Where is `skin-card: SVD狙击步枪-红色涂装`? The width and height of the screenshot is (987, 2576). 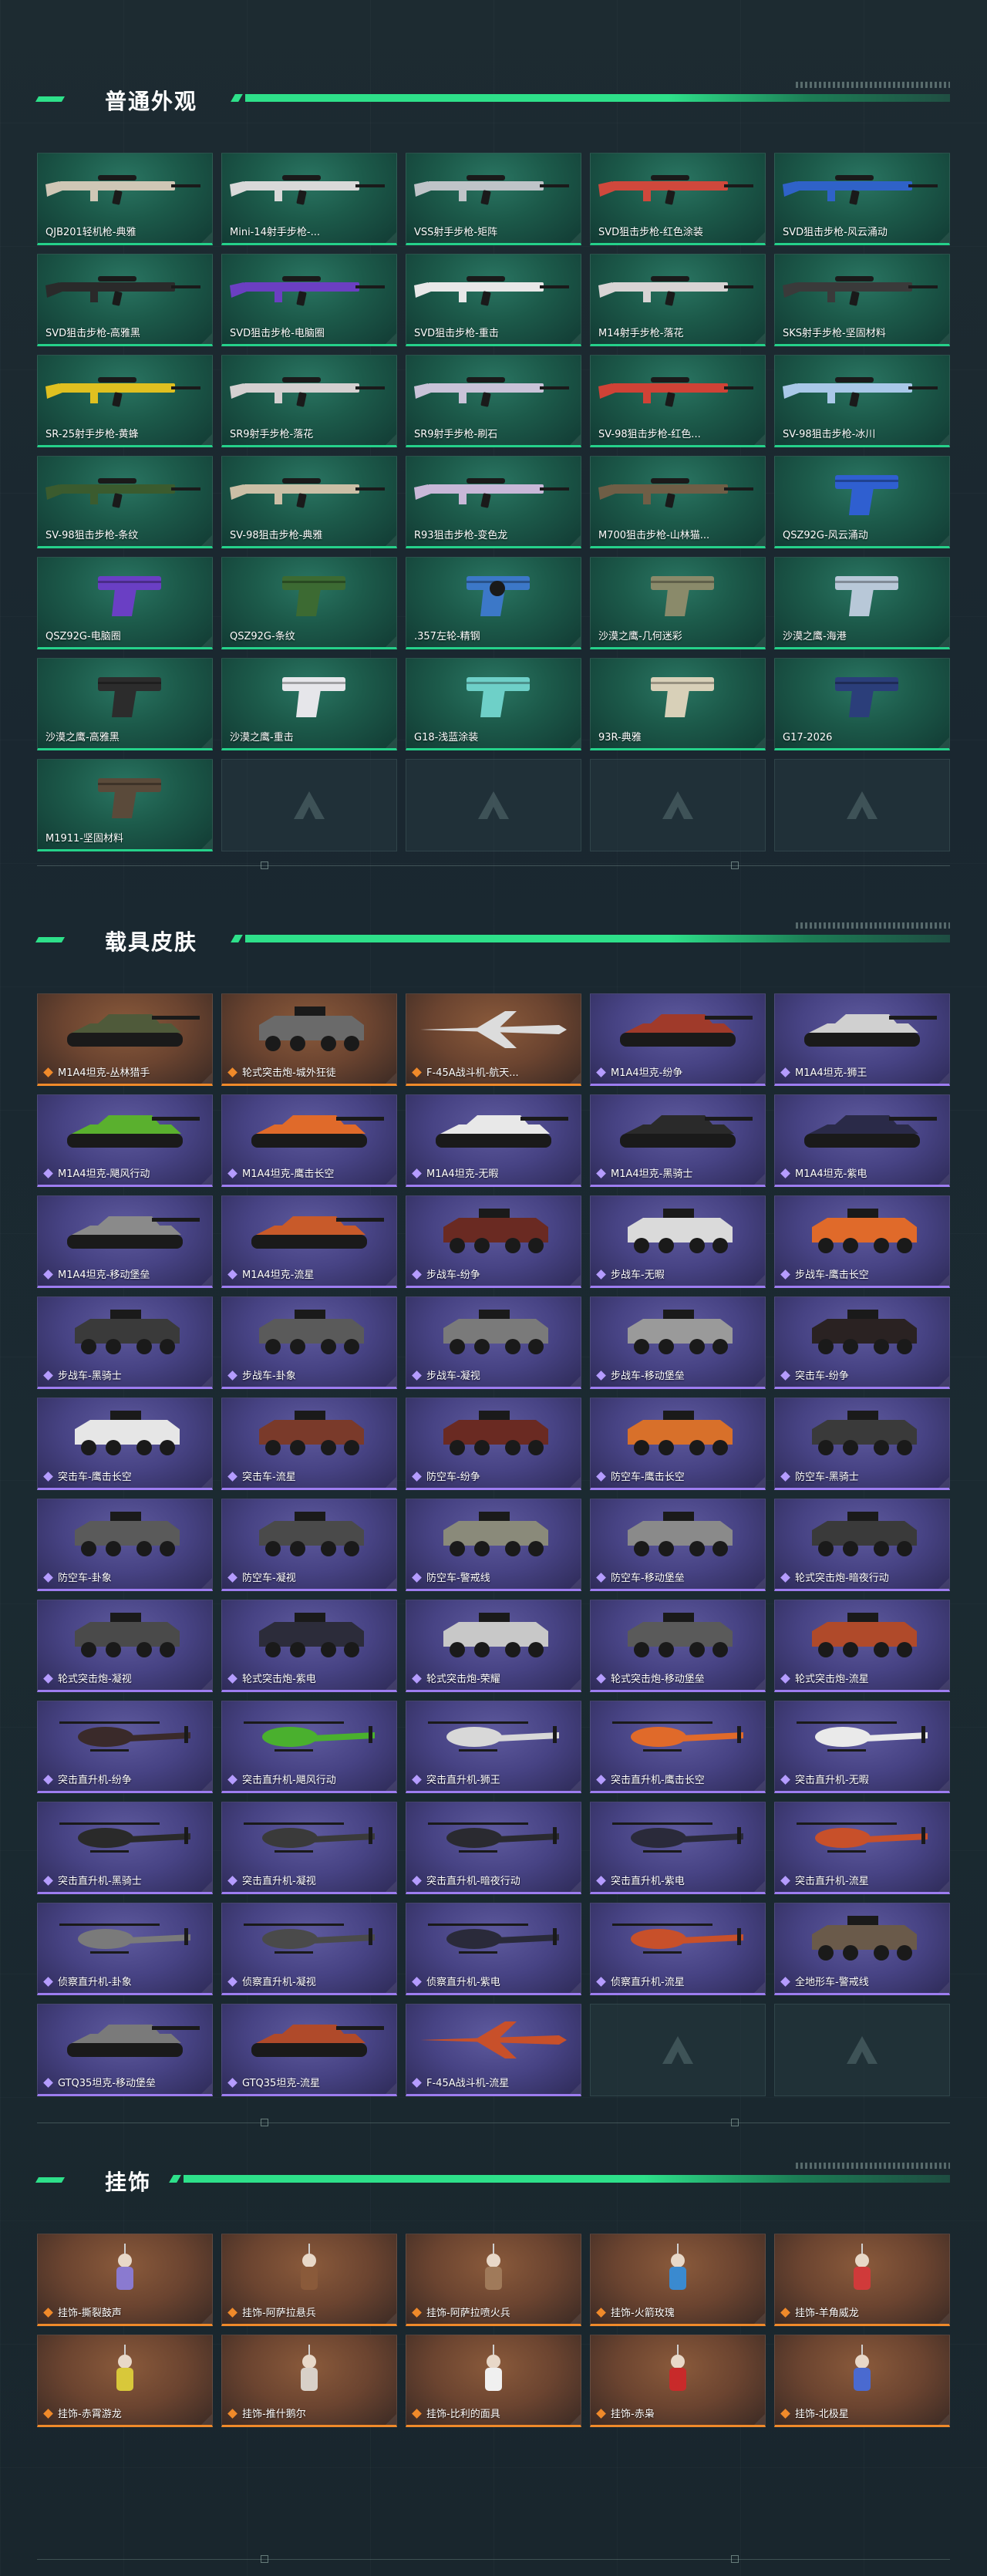
skin-card: SVD狙击步枪-红色涂装 is located at coordinates (678, 199).